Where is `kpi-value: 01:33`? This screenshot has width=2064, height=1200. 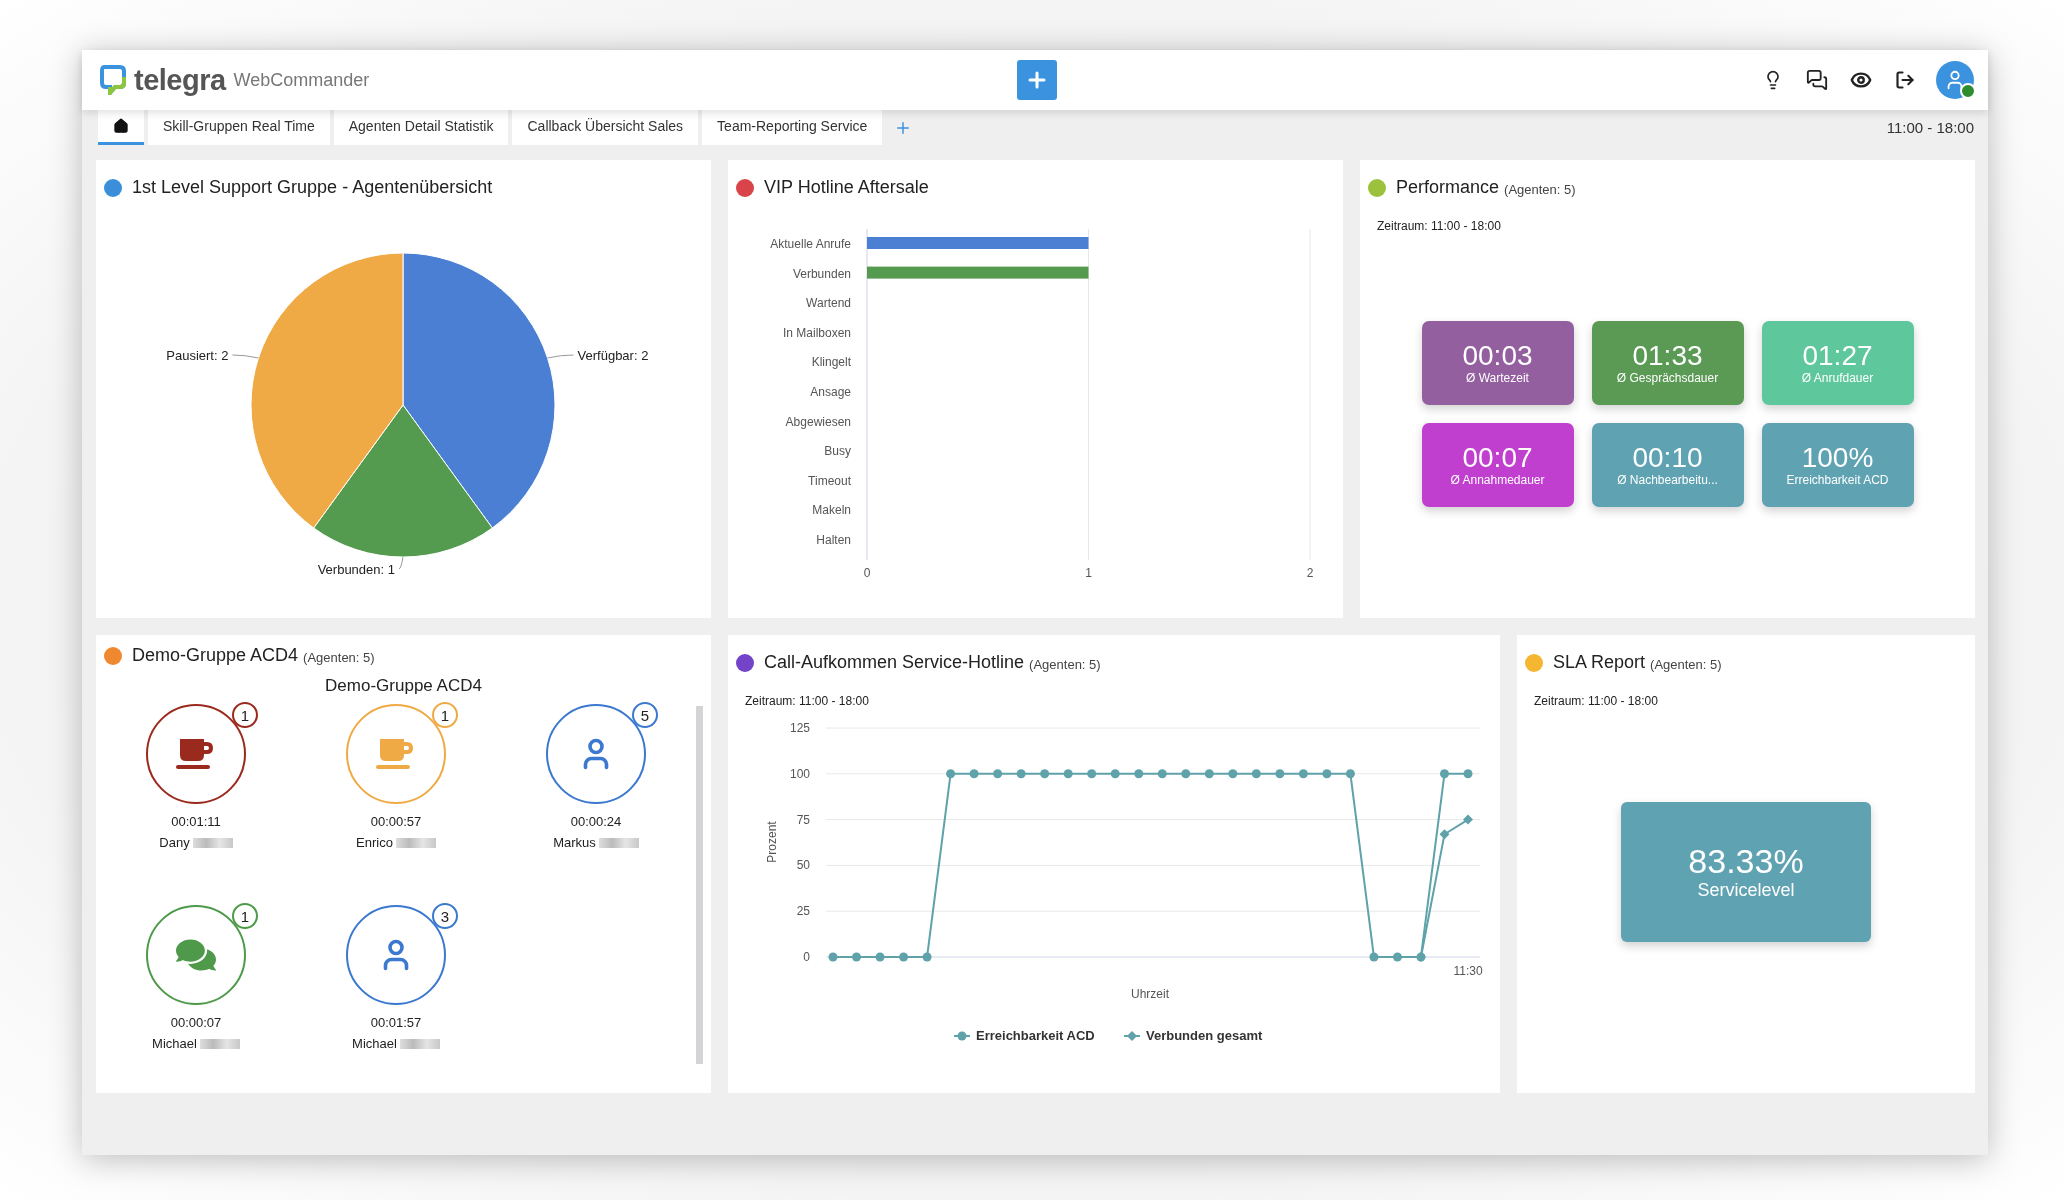
kpi-value: 01:33 is located at coordinates (1667, 356).